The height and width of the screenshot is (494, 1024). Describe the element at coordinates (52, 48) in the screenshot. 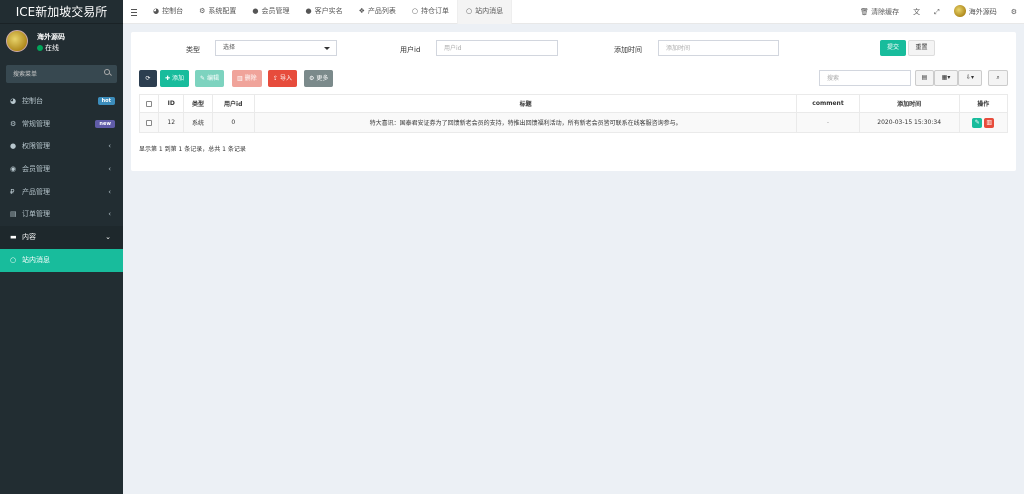

I see `status-text: 在线` at that location.